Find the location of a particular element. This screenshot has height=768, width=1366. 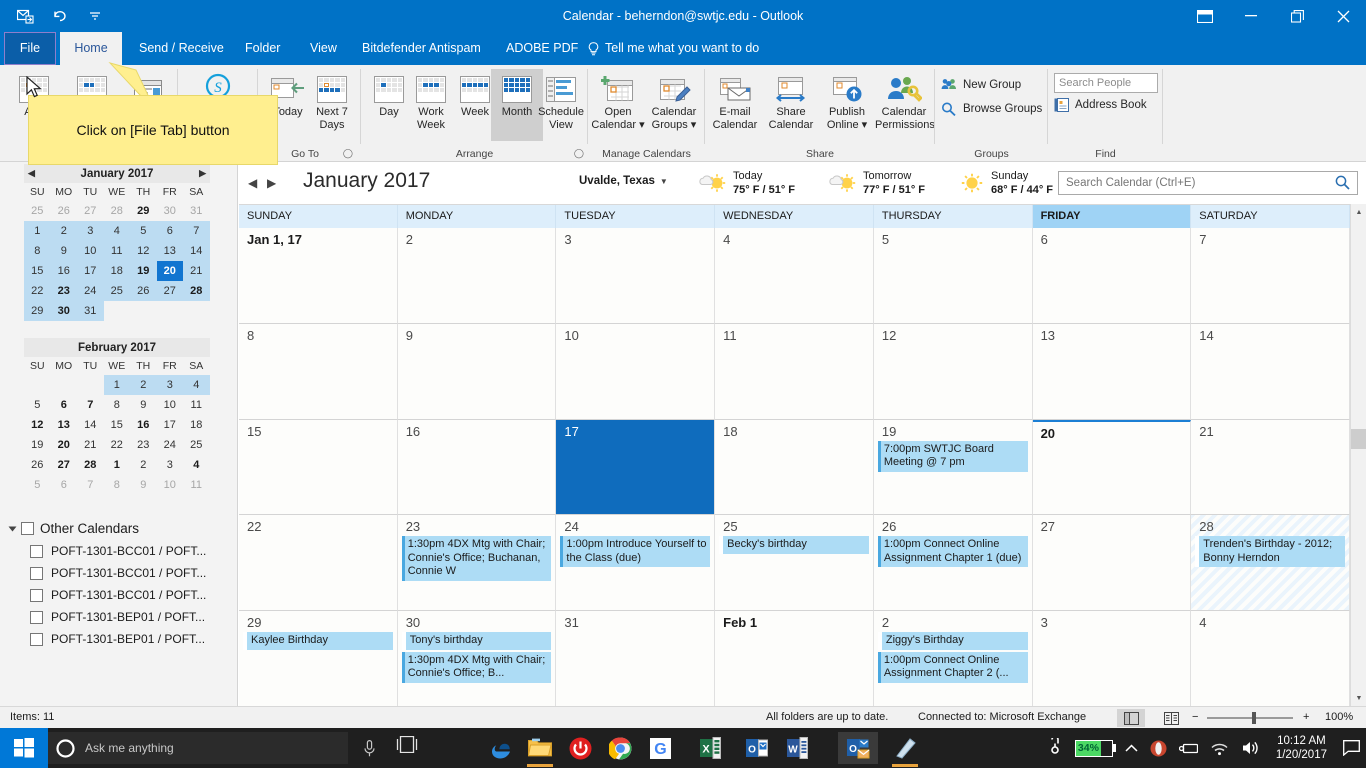

search-icon is located at coordinates (1342, 185).